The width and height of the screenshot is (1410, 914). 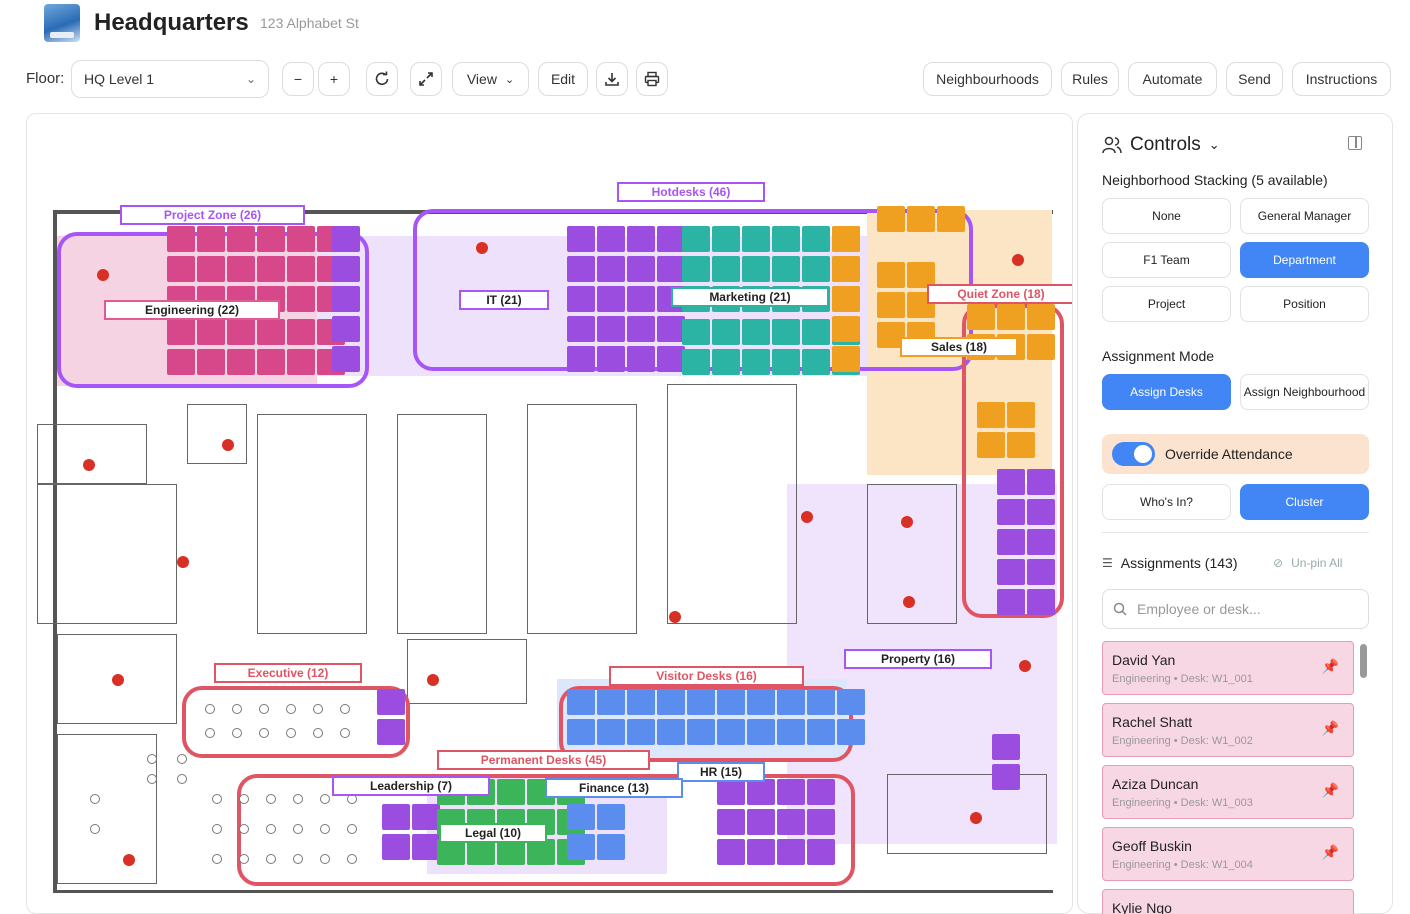 What do you see at coordinates (999, 294) in the screenshot?
I see `zone-label-quiet-zone: Quiet Zone (18)` at bounding box center [999, 294].